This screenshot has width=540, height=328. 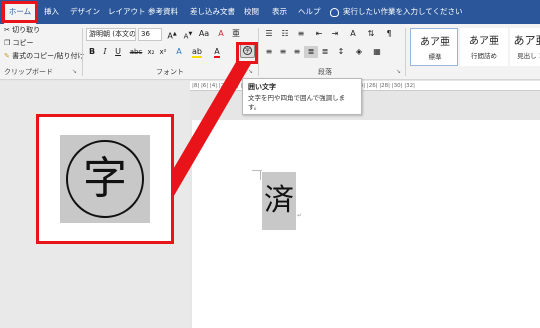 I want to click on zoom-callout-box: 字, so click(x=105, y=179).